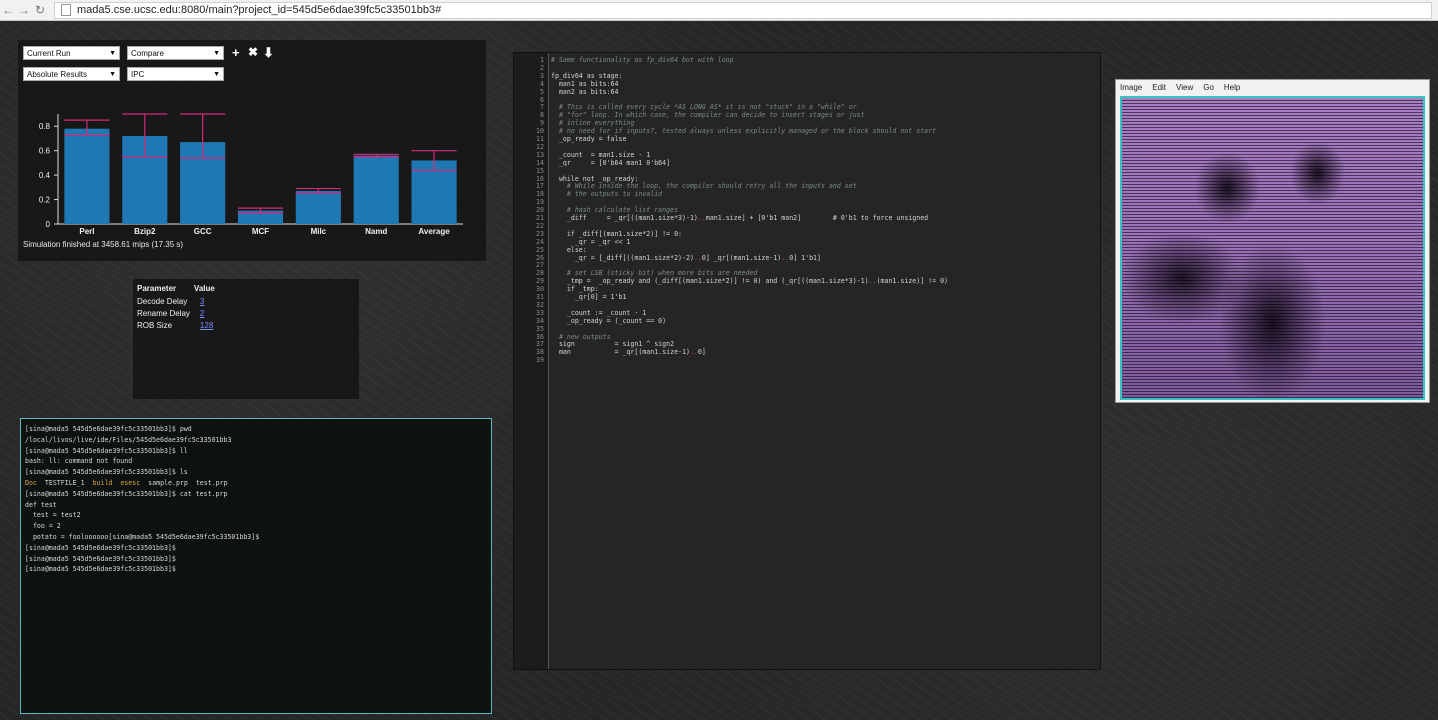 This screenshot has height=720, width=1438. What do you see at coordinates (31, 482) in the screenshot?
I see `terminal-token: Doc` at bounding box center [31, 482].